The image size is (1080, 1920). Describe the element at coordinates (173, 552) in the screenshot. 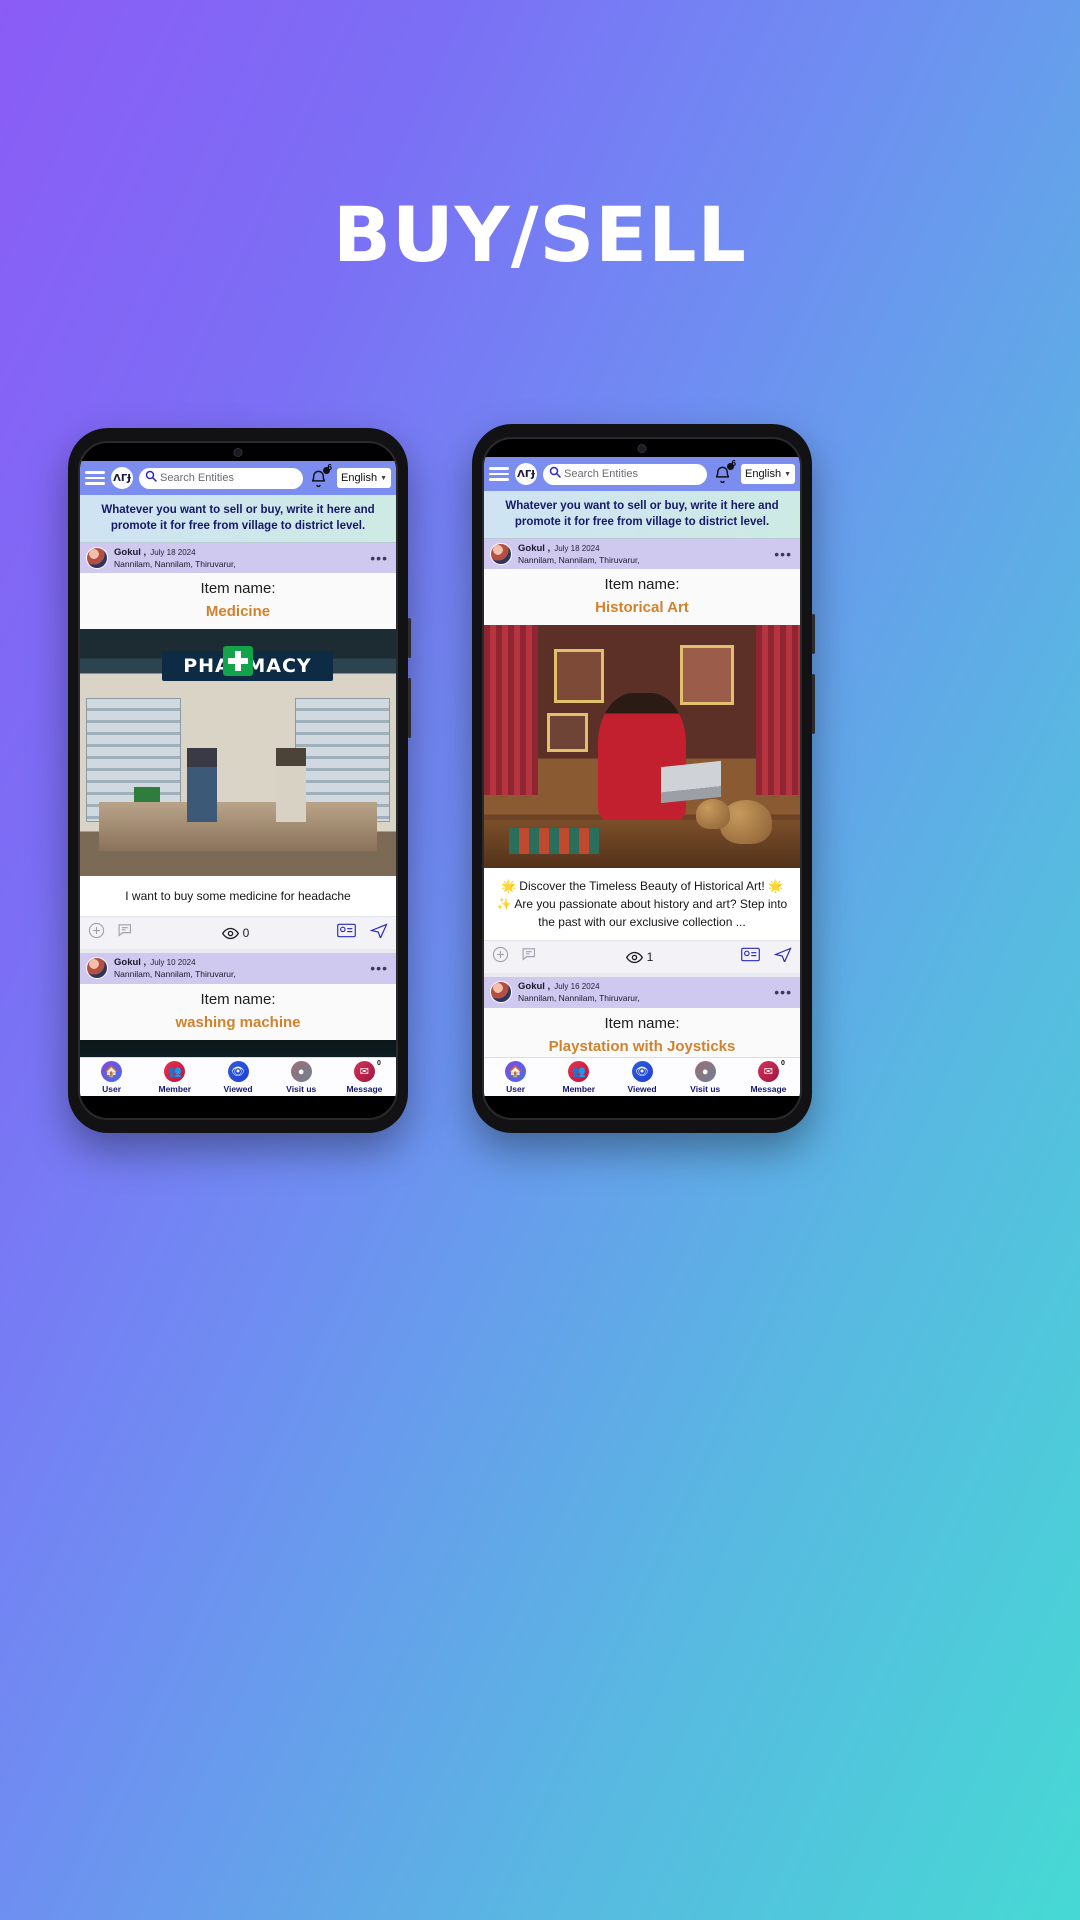

I see `post-date: July 18 2024` at that location.